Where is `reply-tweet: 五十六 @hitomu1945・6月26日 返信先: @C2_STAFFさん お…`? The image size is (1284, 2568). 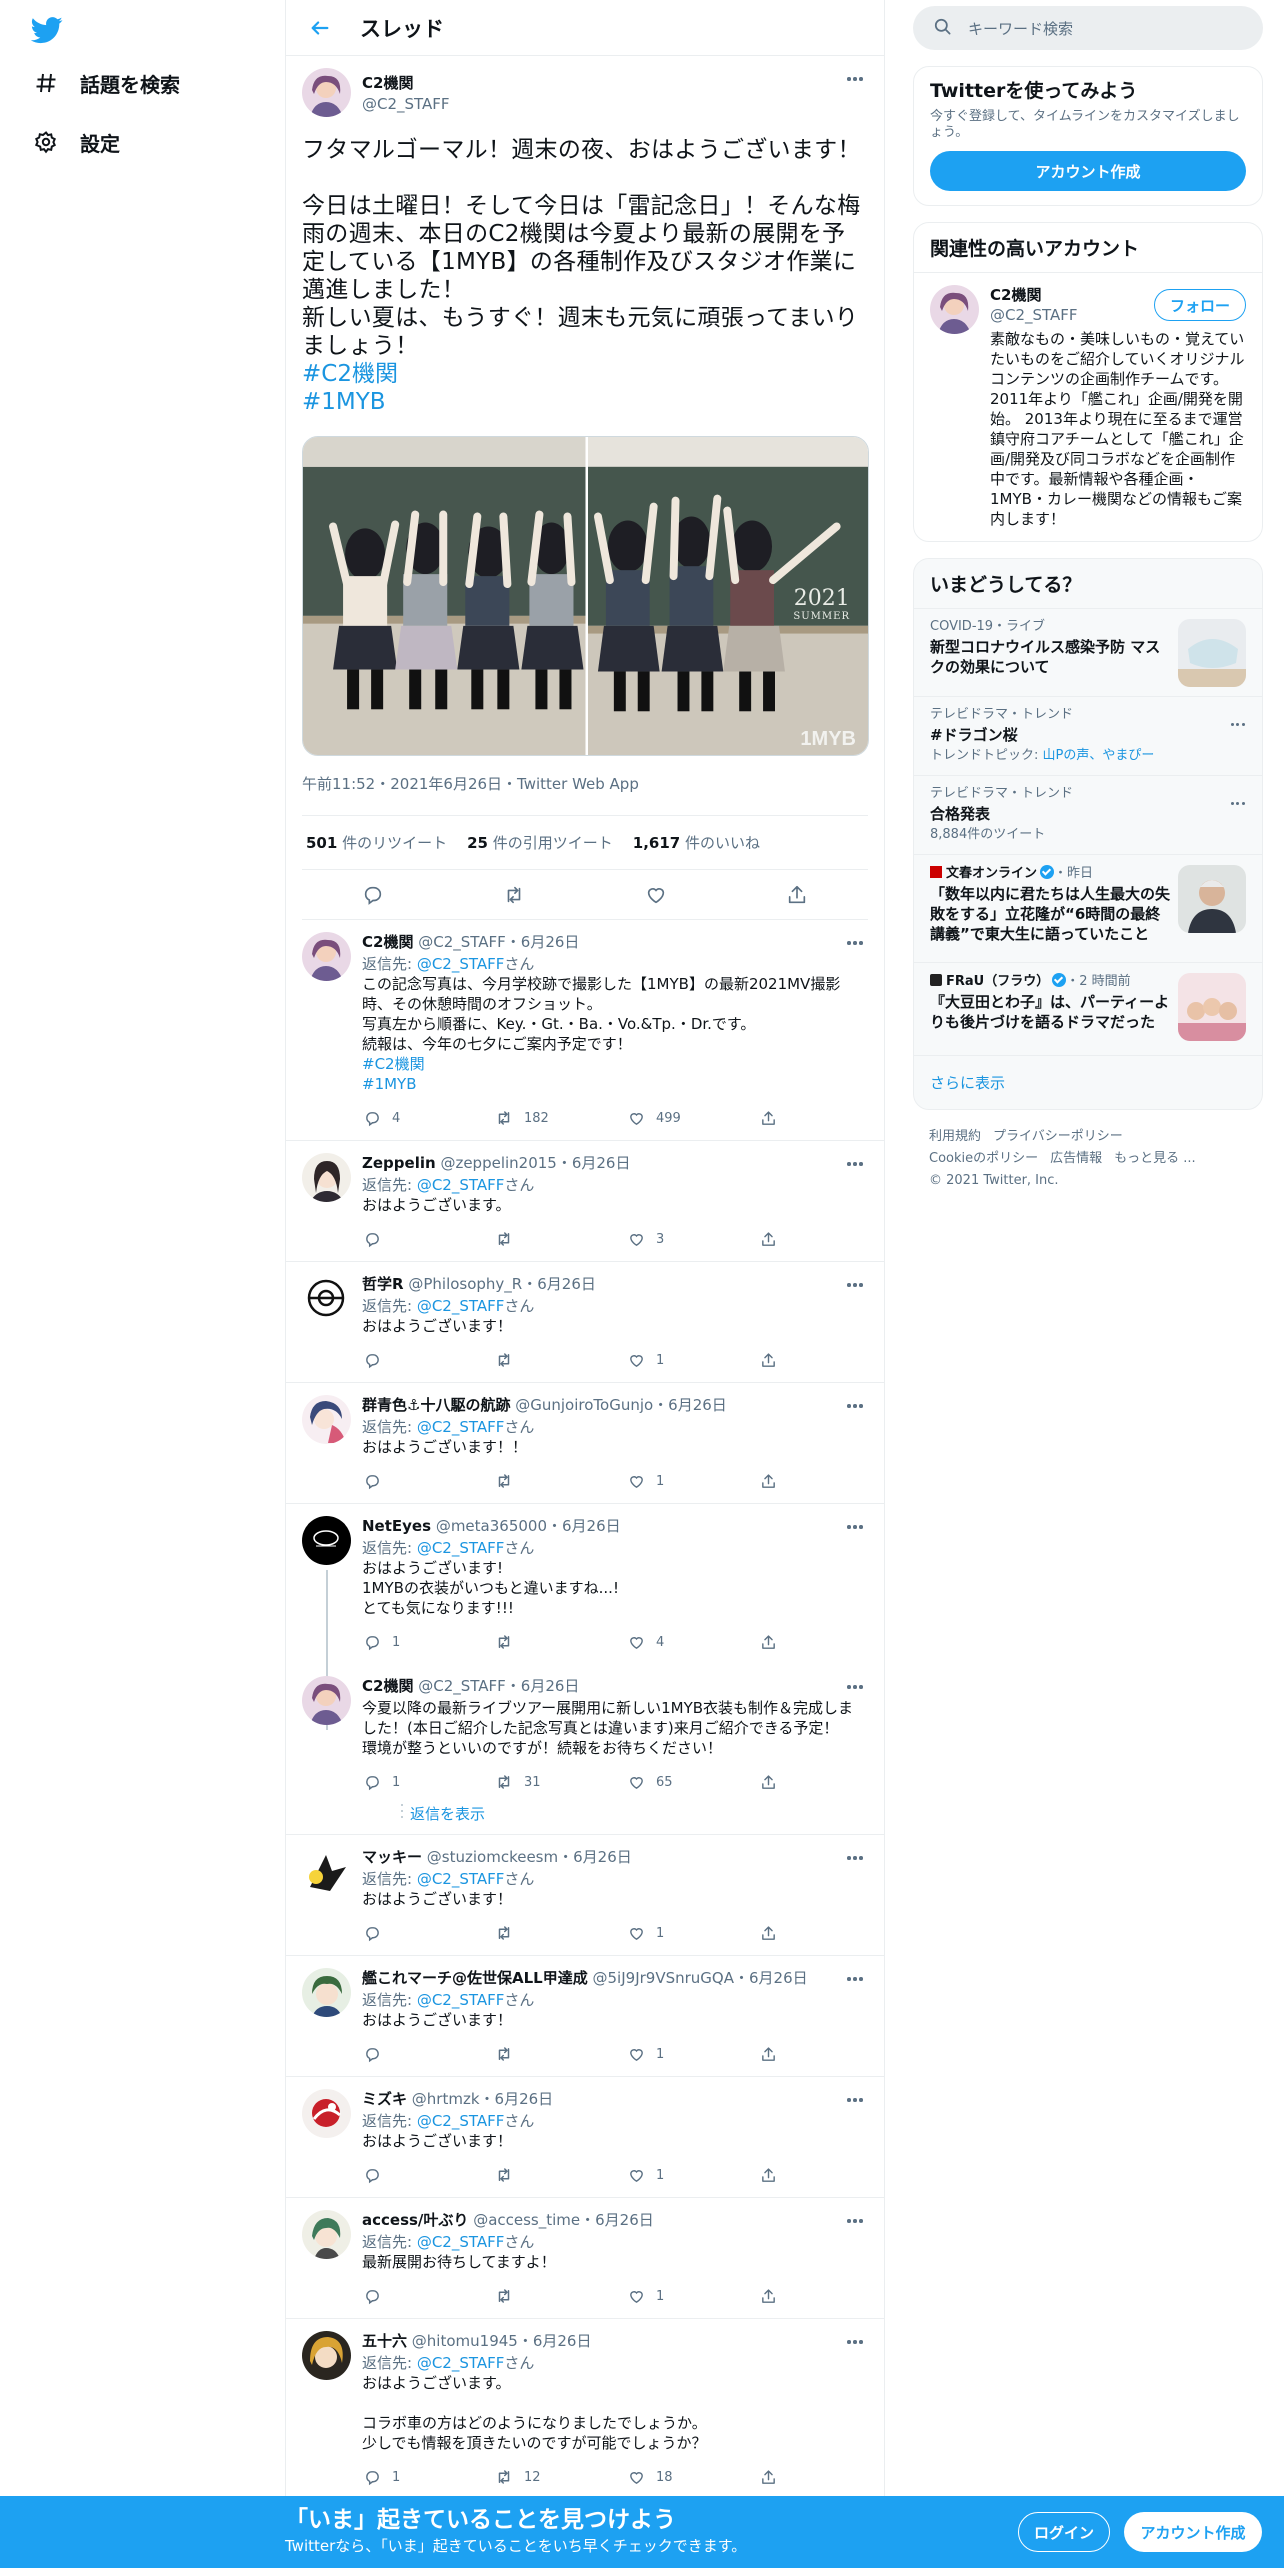 reply-tweet: 五十六 @hitomu1945・6月26日 返信先: @C2_STAFFさん お… is located at coordinates (585, 2409).